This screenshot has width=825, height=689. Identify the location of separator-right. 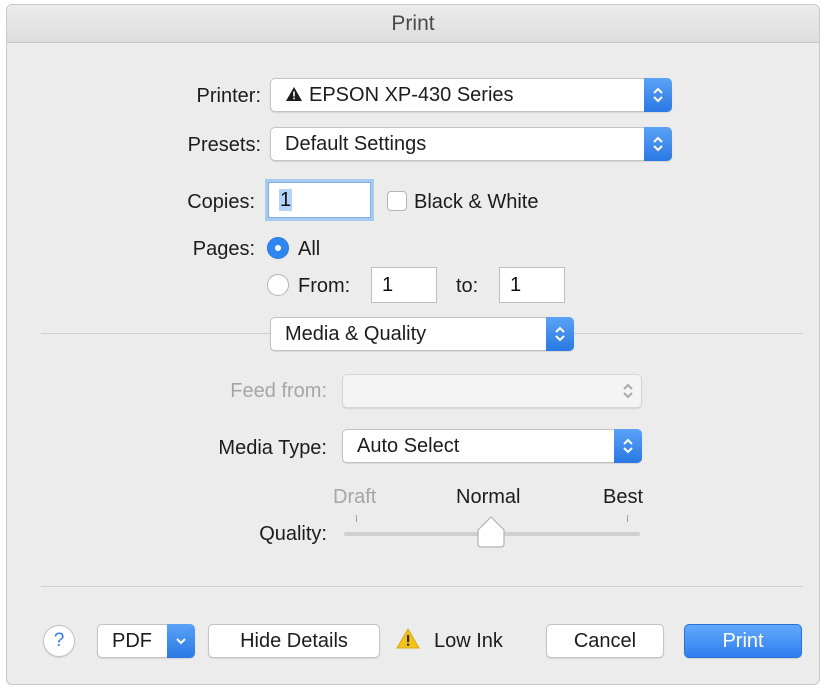
(688, 333).